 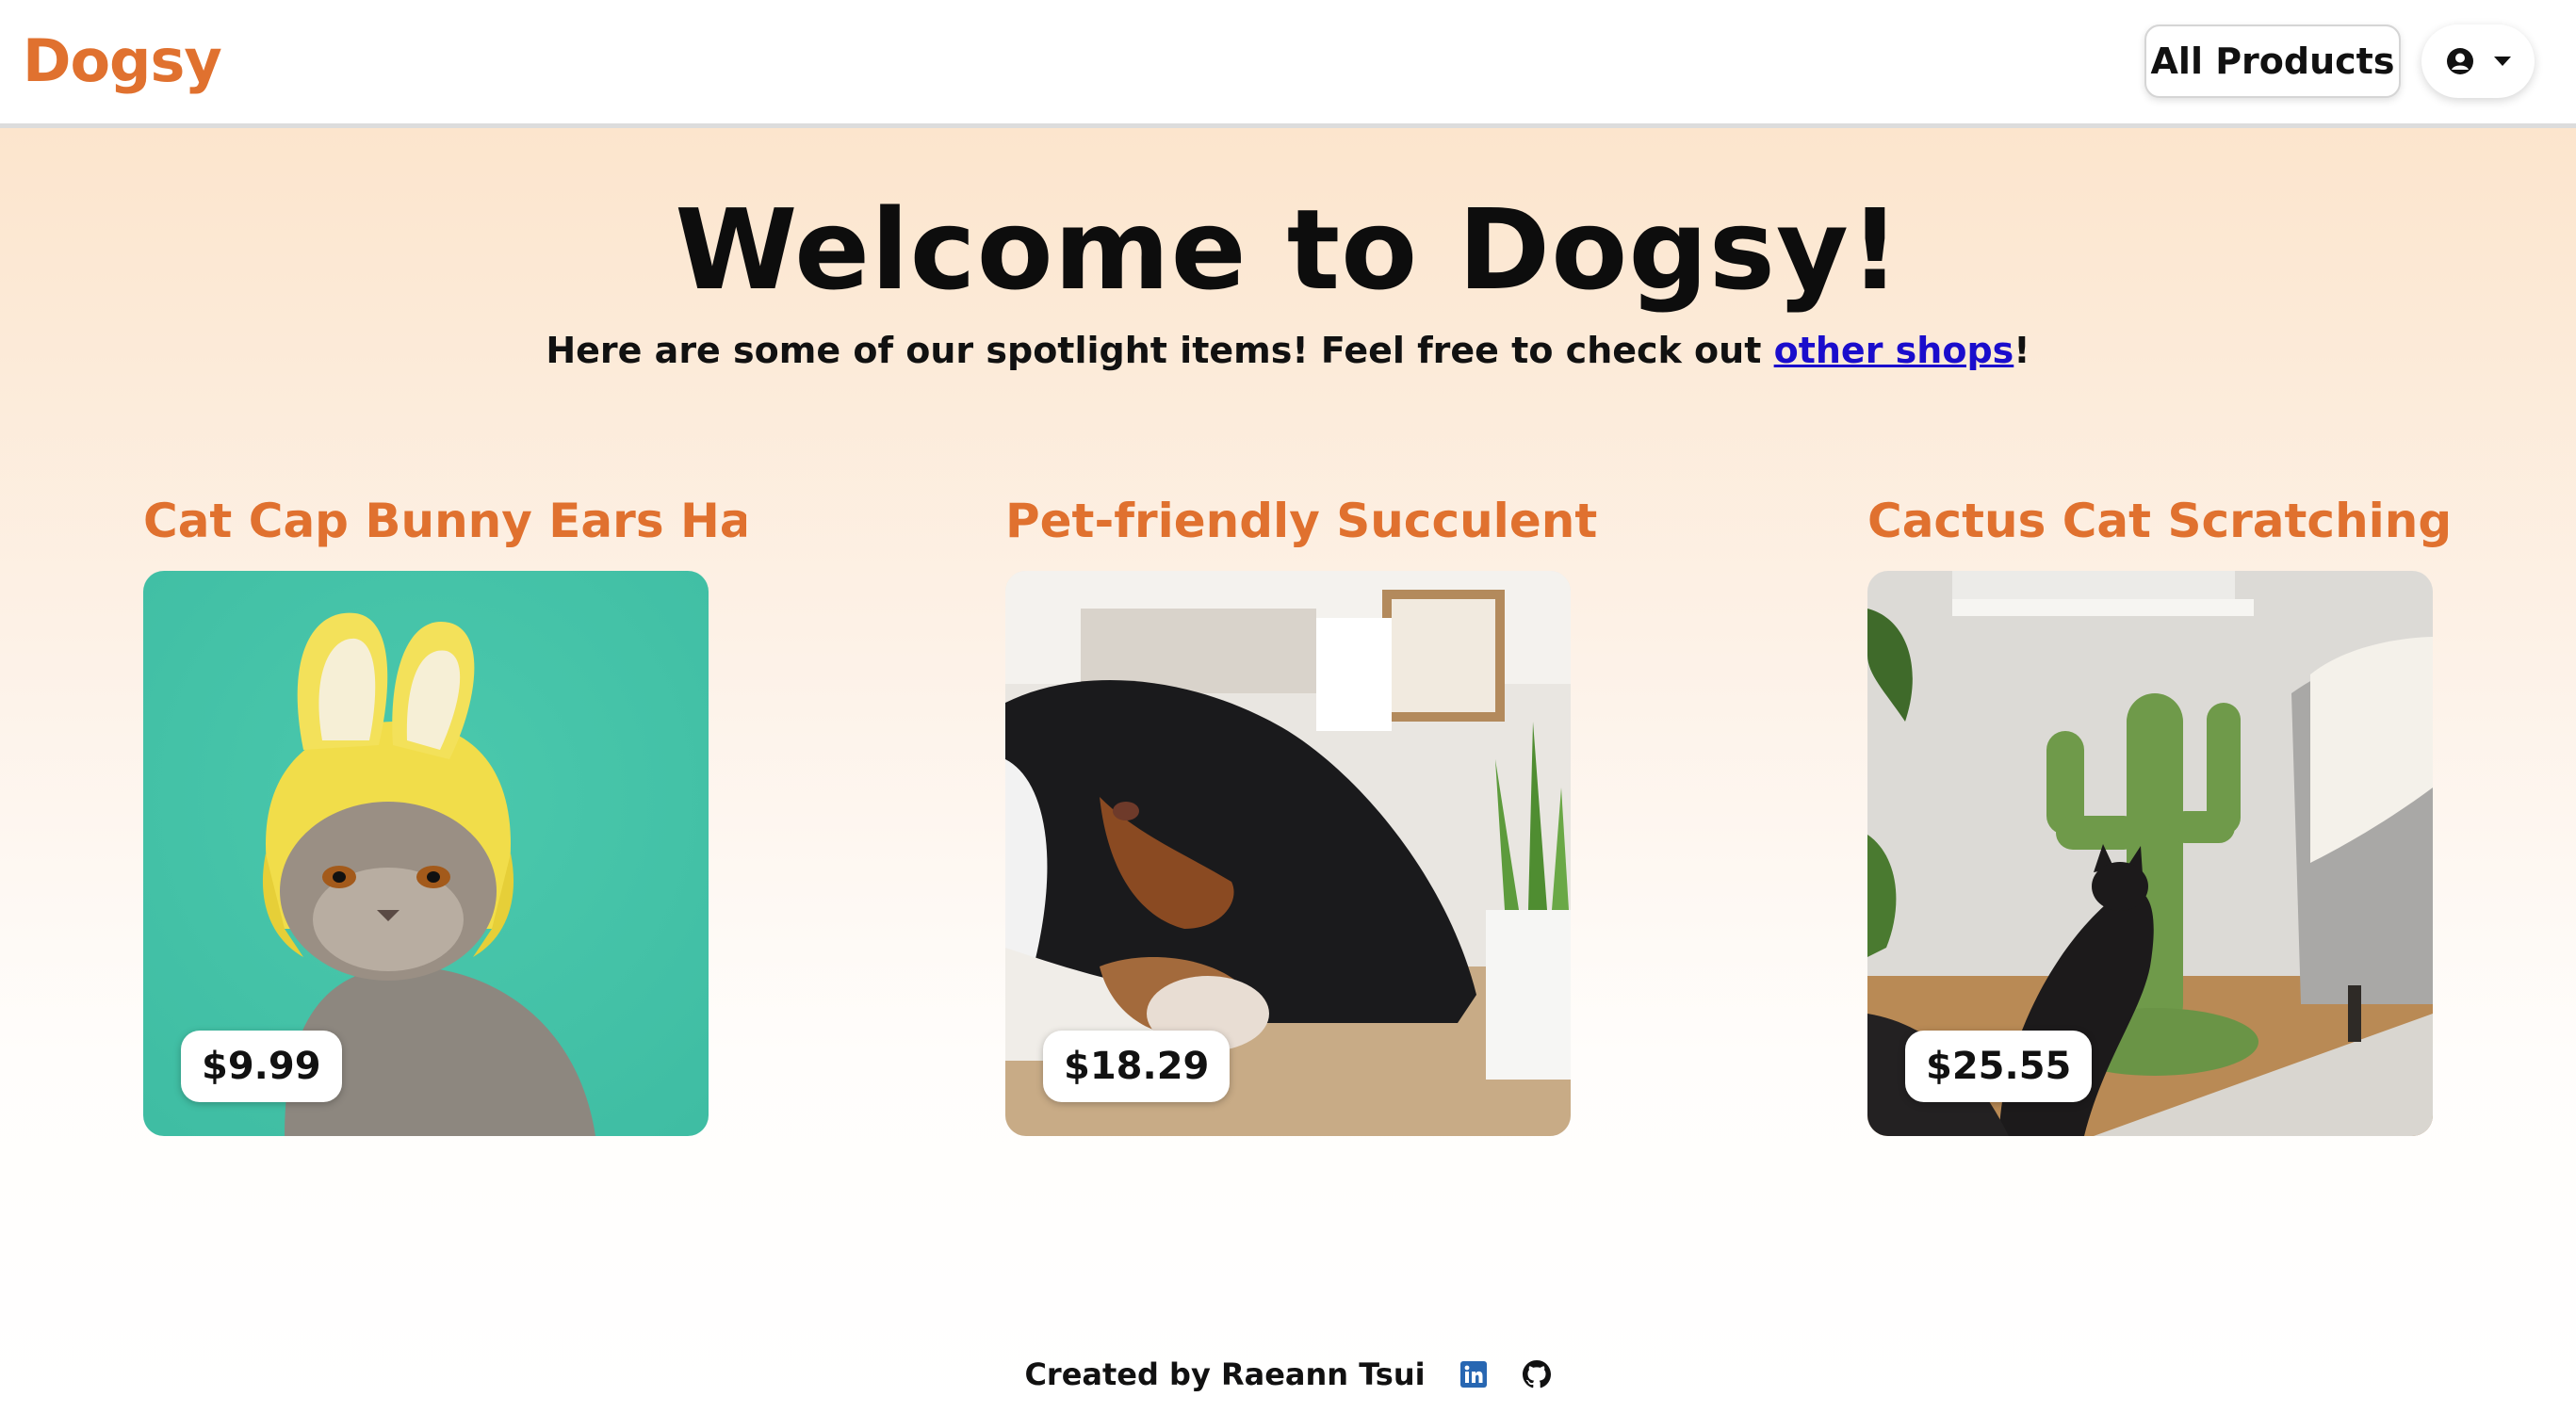 What do you see at coordinates (2460, 61) in the screenshot?
I see `user-circle-icon` at bounding box center [2460, 61].